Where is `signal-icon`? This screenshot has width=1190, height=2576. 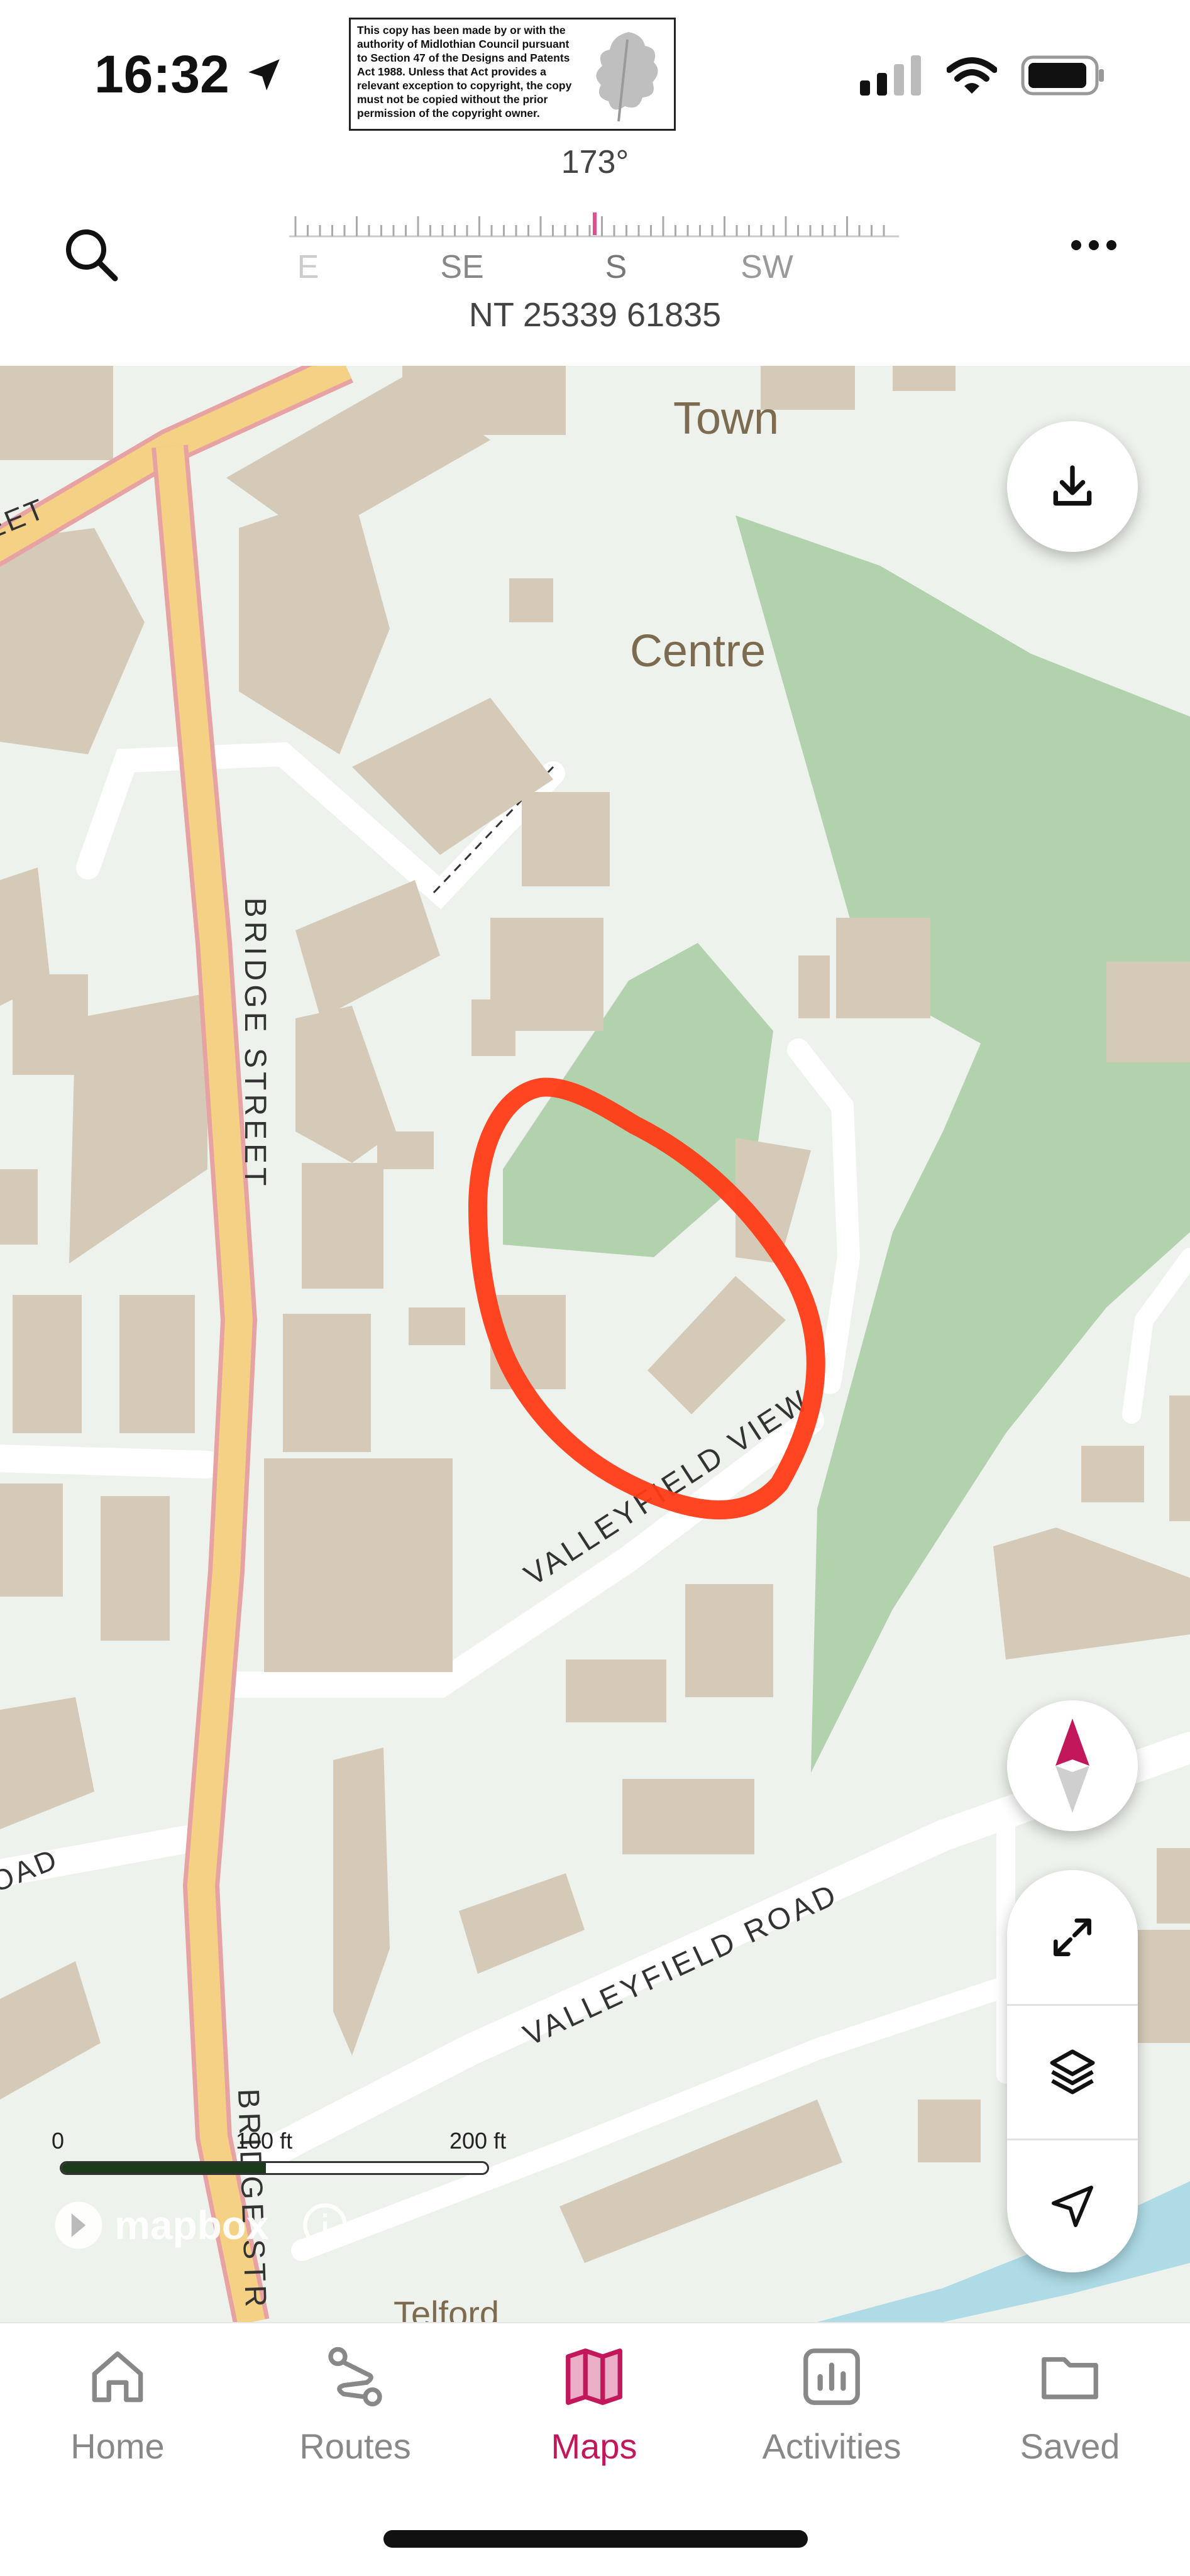 signal-icon is located at coordinates (890, 76).